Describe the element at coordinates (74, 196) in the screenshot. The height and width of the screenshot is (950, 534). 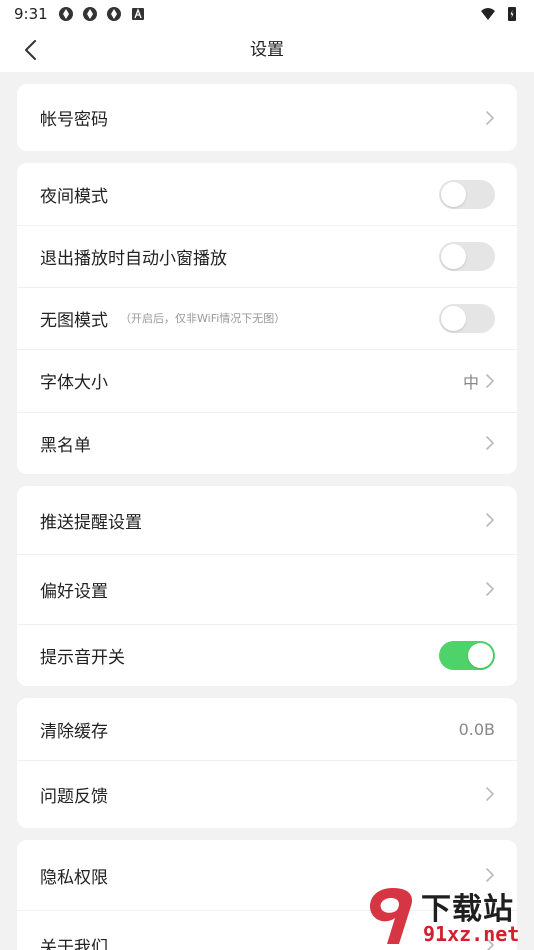
I see `row-label: 夜间模式` at that location.